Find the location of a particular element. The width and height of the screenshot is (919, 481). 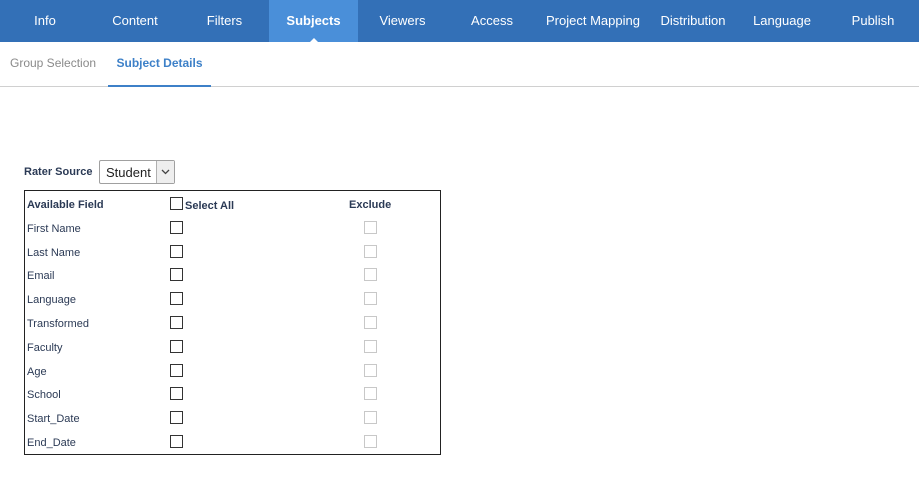

field-checkbox-email is located at coordinates (176, 274).